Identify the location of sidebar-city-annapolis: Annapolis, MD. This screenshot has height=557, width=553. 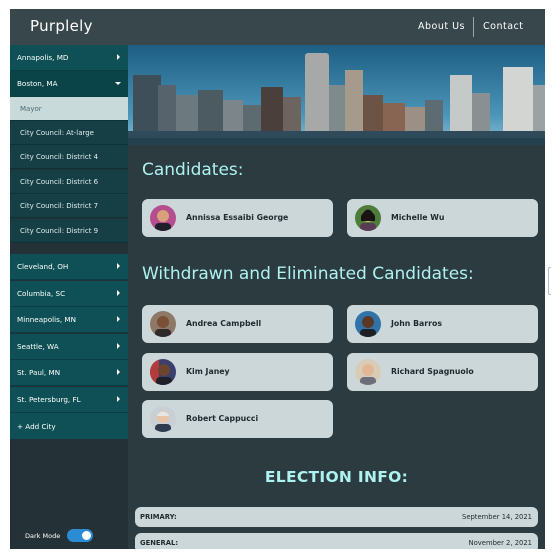
(69, 58).